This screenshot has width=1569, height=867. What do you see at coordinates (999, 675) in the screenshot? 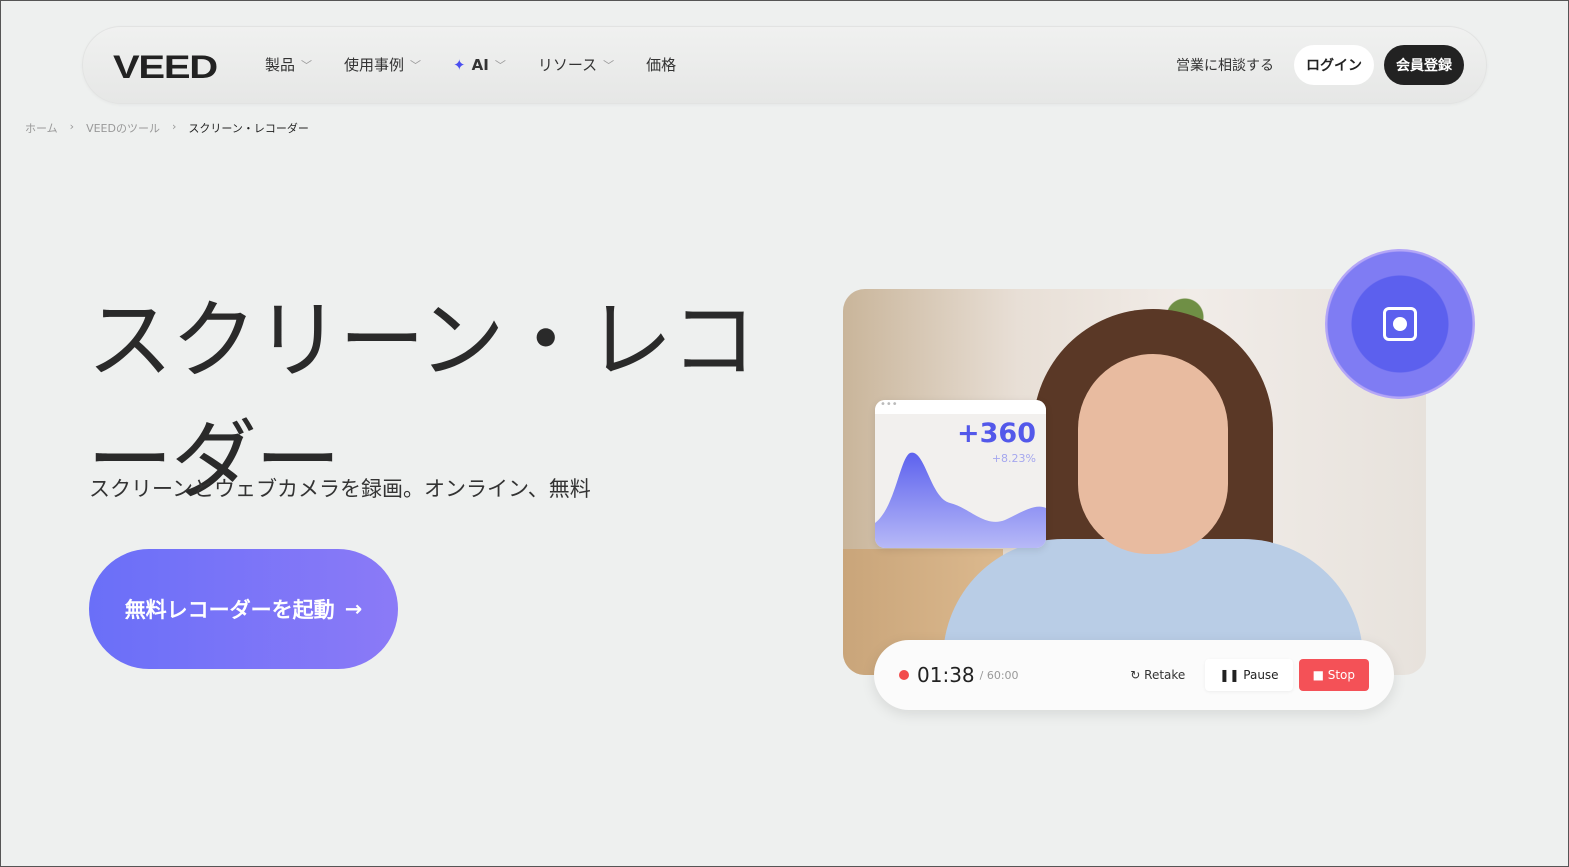
I see `total-time: / 60:00` at bounding box center [999, 675].